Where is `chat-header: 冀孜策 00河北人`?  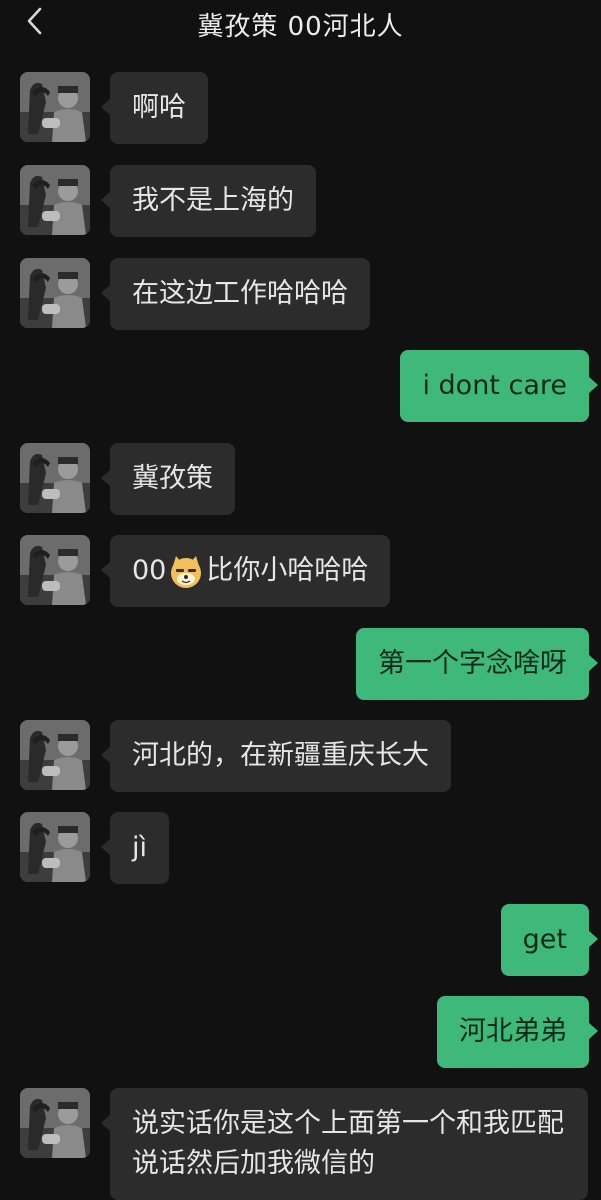 chat-header: 冀孜策 00河北人 is located at coordinates (300, 22).